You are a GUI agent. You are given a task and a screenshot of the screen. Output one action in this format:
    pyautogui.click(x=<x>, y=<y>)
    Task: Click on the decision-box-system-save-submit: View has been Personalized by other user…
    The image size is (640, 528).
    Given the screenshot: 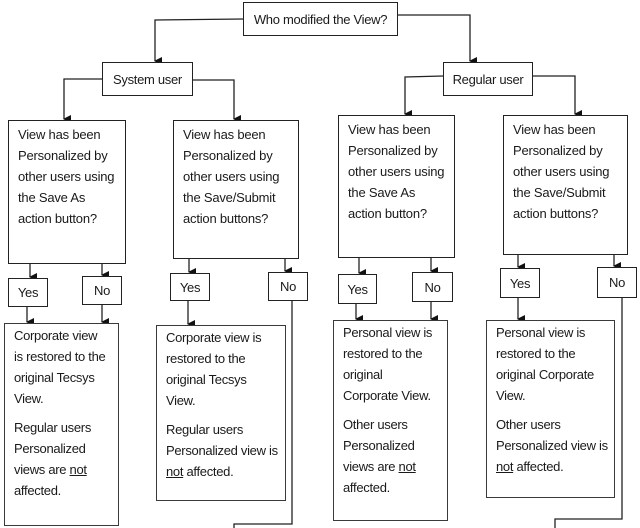 What is the action you would take?
    pyautogui.click(x=236, y=189)
    